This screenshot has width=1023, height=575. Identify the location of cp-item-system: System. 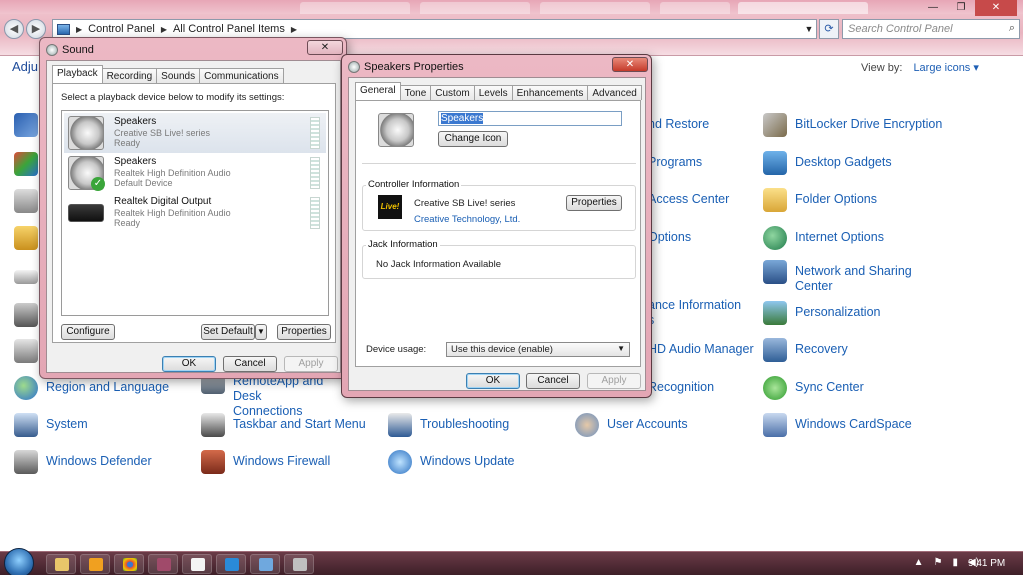
(51, 425).